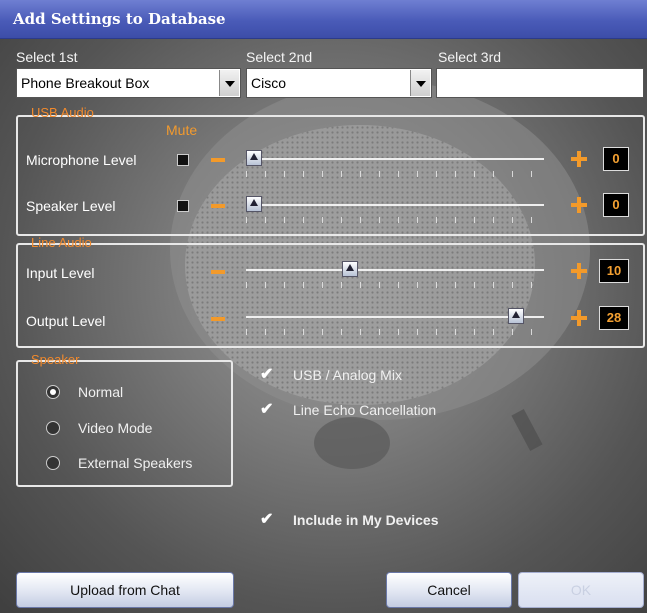 The height and width of the screenshot is (613, 647). I want to click on select-3rd-field, so click(540, 83).